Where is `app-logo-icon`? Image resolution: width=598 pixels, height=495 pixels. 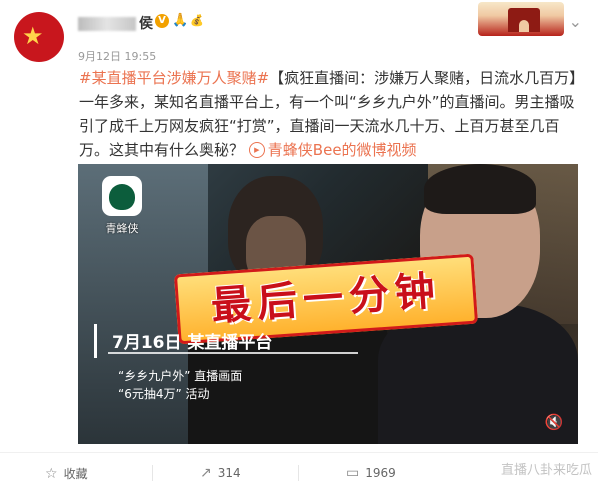
app-logo-icon is located at coordinates (122, 196).